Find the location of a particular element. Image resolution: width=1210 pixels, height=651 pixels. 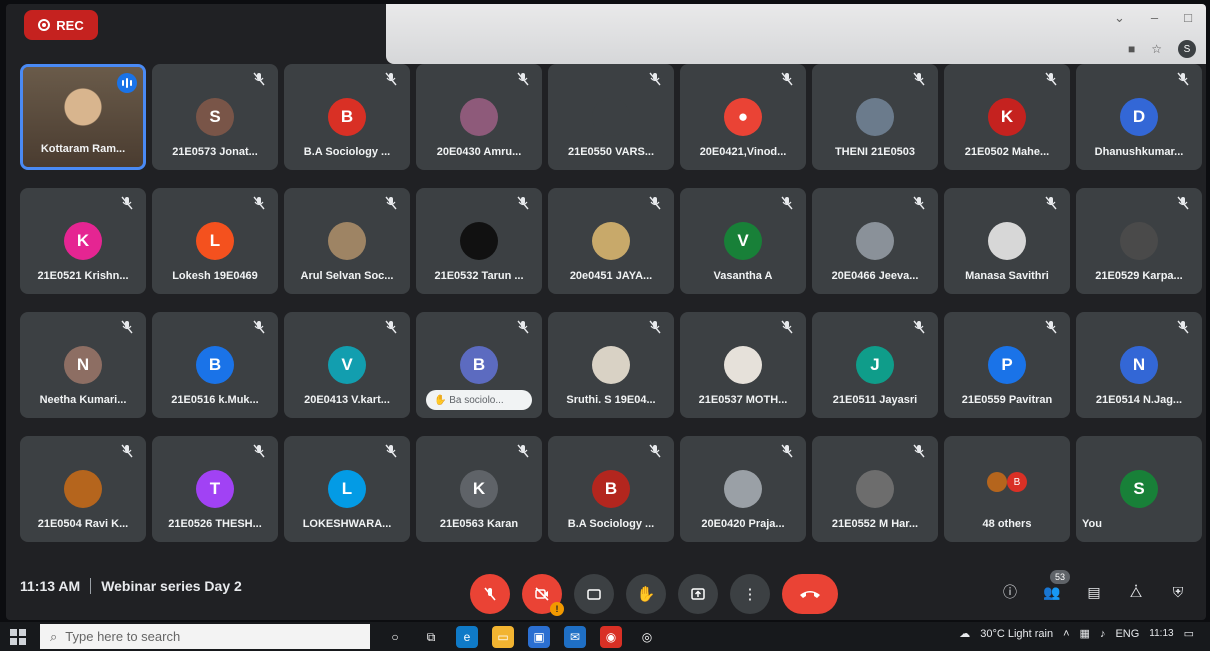

participant-tile: S You is located at coordinates (1139, 489).